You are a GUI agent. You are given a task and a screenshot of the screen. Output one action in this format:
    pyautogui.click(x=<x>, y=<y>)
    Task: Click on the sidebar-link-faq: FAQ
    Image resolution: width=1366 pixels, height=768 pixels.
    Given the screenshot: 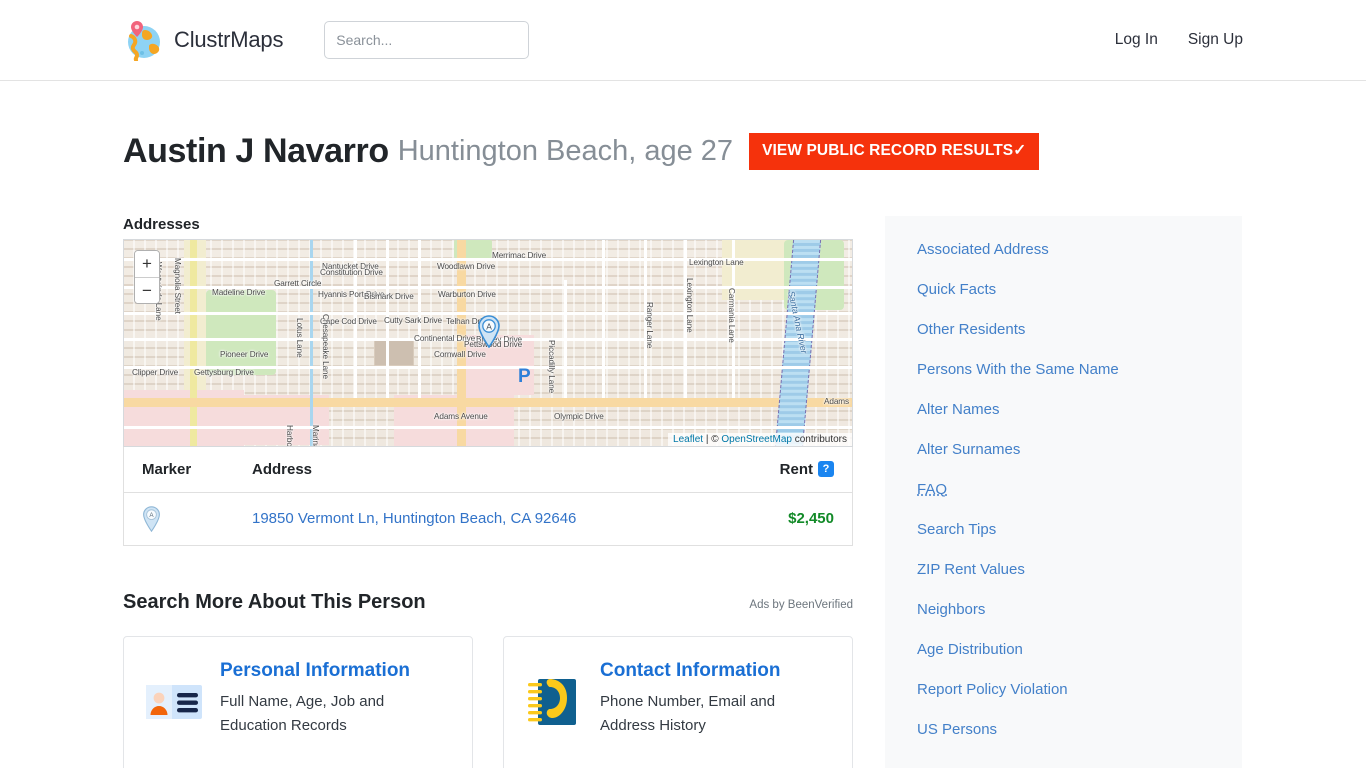 What is the action you would take?
    pyautogui.click(x=1063, y=490)
    